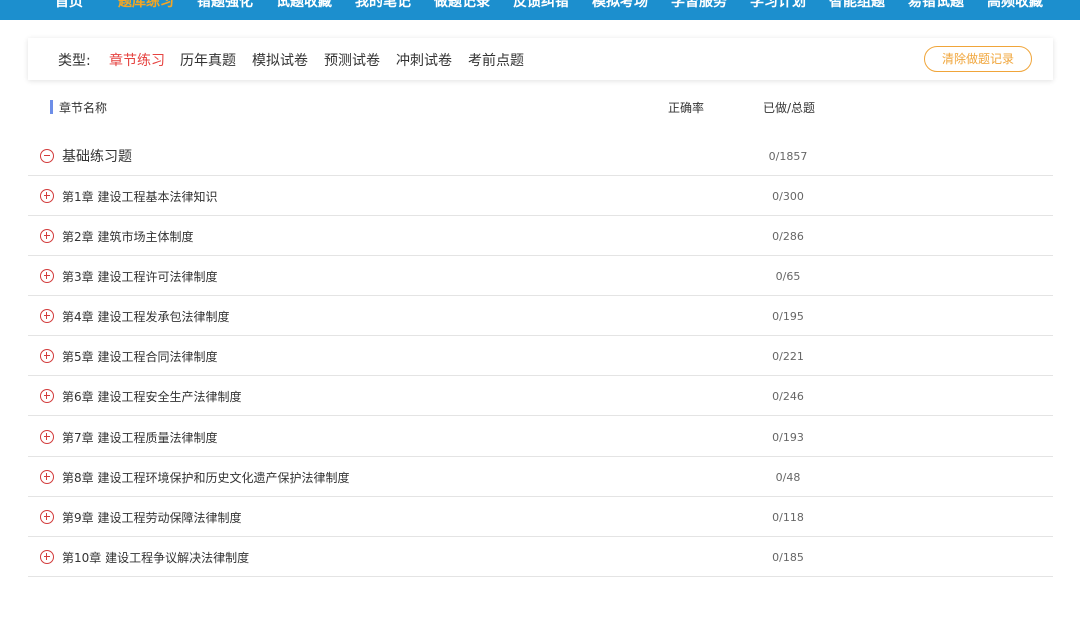 The image size is (1080, 635). What do you see at coordinates (540, 236) in the screenshot?
I see `chapter-row: 第2章 建筑市场主体制度 0/286` at bounding box center [540, 236].